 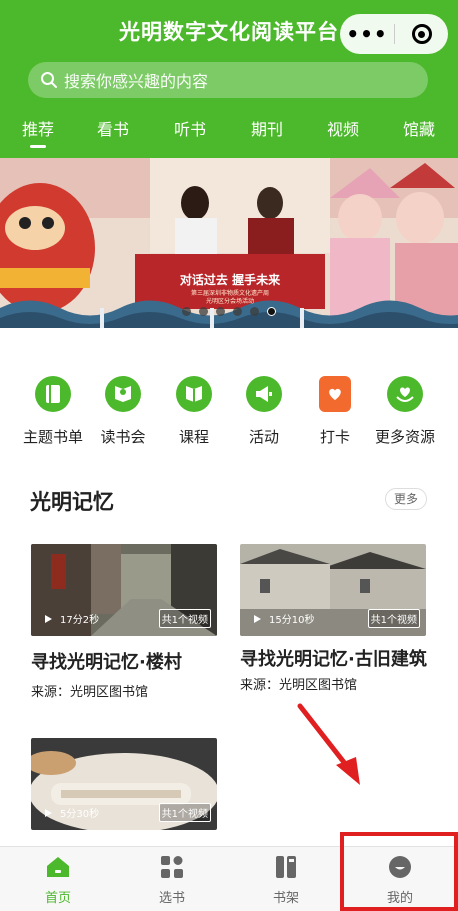 What do you see at coordinates (335, 394) in the screenshot?
I see `checkin-calendar-icon` at bounding box center [335, 394].